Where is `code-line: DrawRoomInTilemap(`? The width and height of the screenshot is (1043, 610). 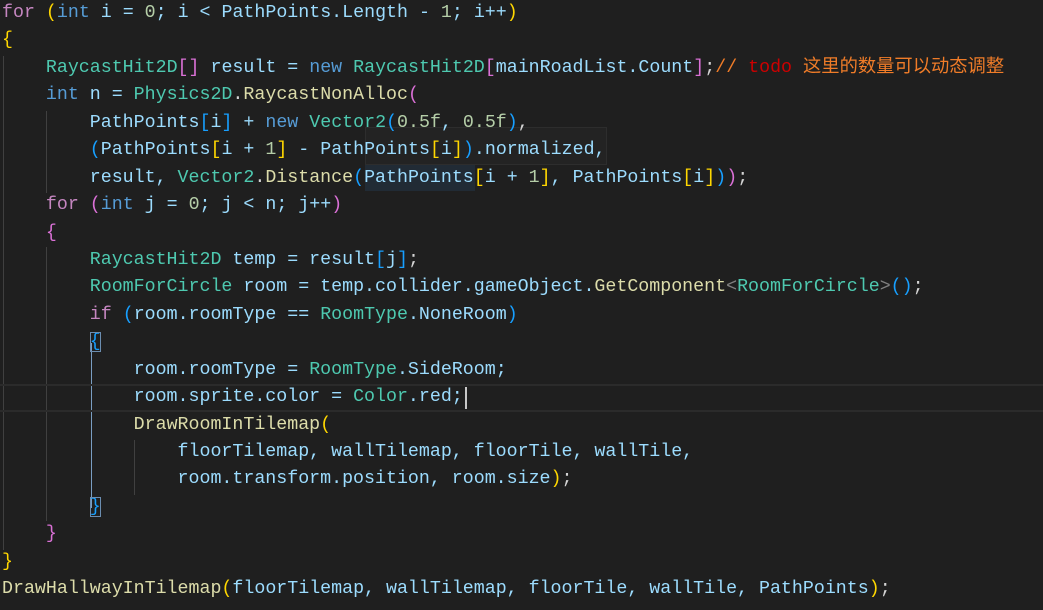
code-line: DrawRoomInTilemap( is located at coordinates (522, 425).